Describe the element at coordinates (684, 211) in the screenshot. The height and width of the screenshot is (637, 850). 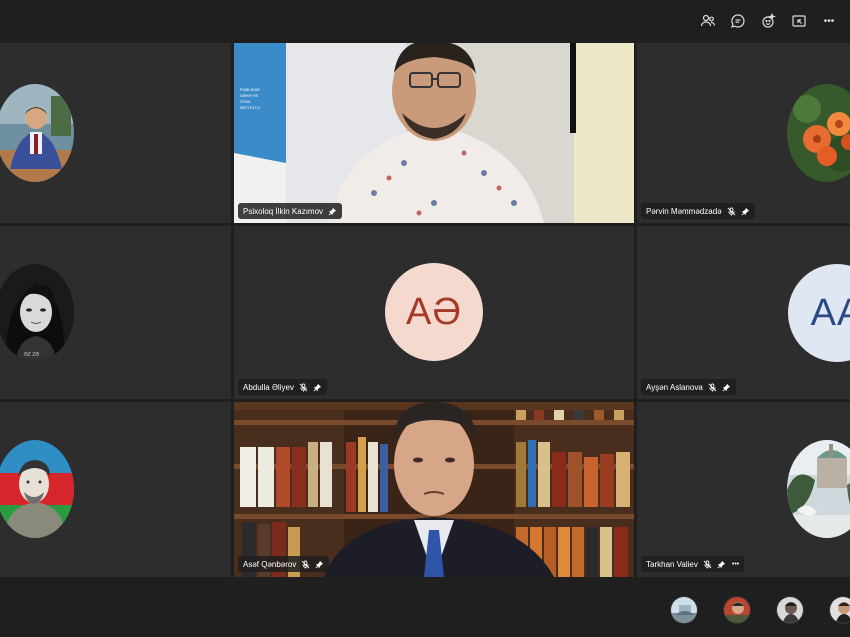
I see `participant-name: Pərvin Məmmədzadə` at that location.